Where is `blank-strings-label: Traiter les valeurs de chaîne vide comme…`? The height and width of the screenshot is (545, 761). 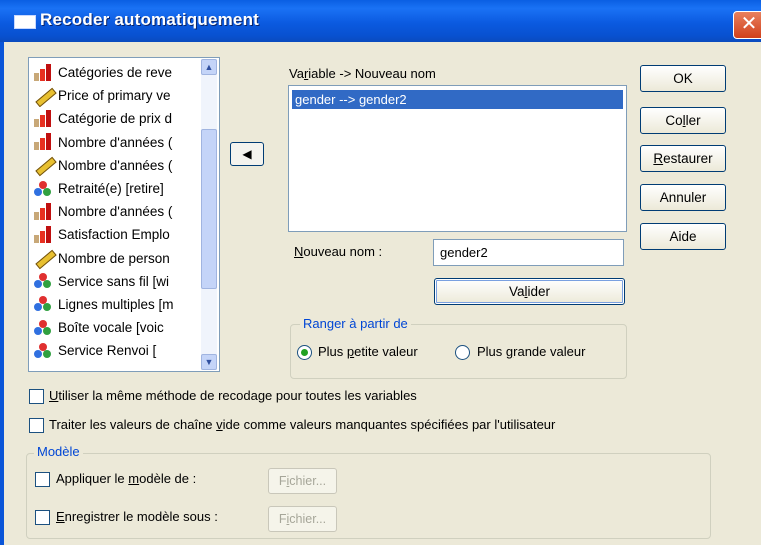 blank-strings-label: Traiter les valeurs de chaîne vide comme… is located at coordinates (302, 424).